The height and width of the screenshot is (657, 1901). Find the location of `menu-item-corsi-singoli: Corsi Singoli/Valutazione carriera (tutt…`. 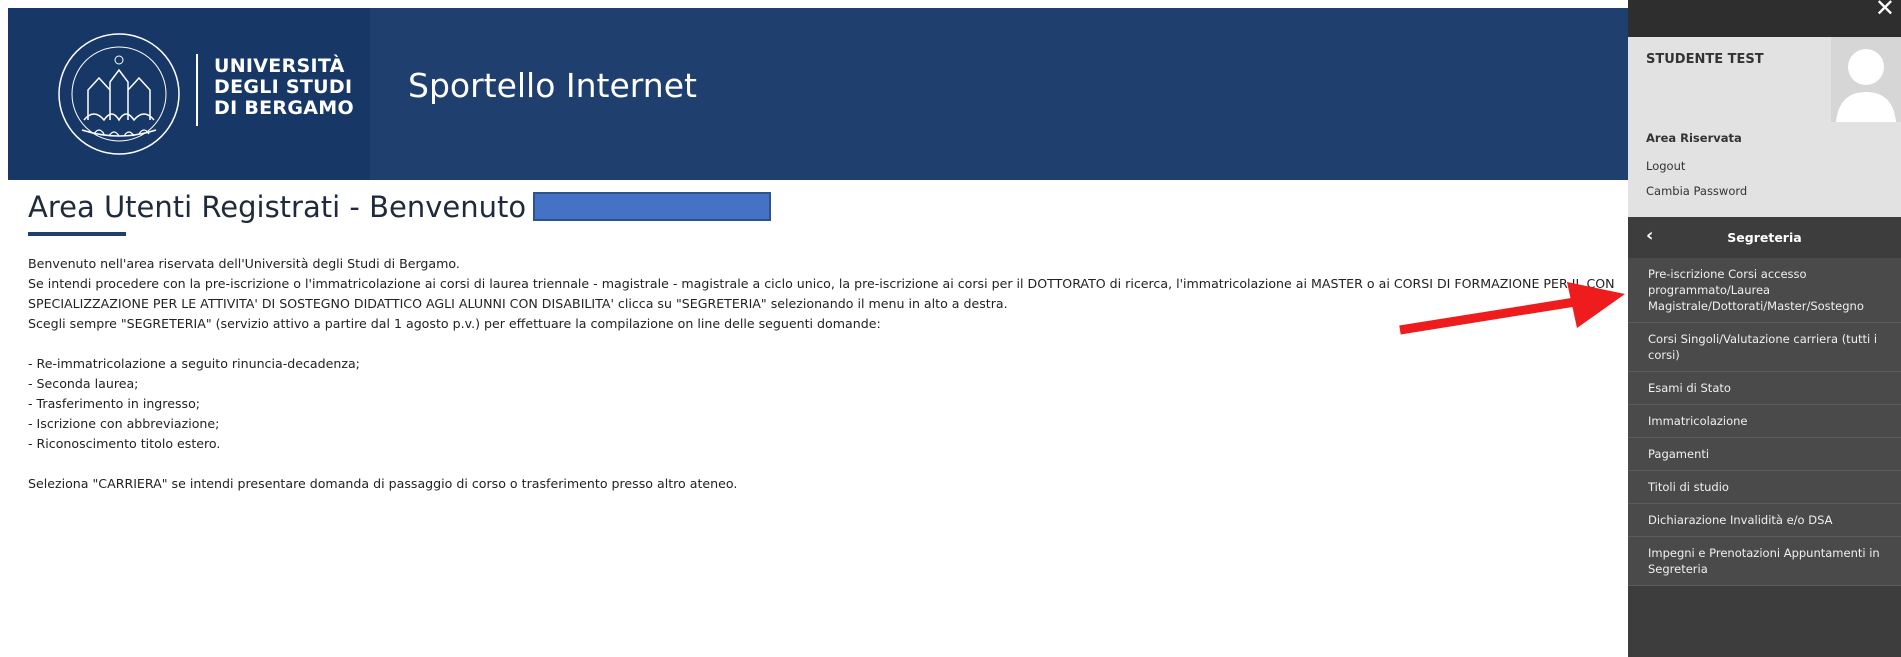

menu-item-corsi-singoli: Corsi Singoli/Valutazione carriera (tutt… is located at coordinates (1764, 347).